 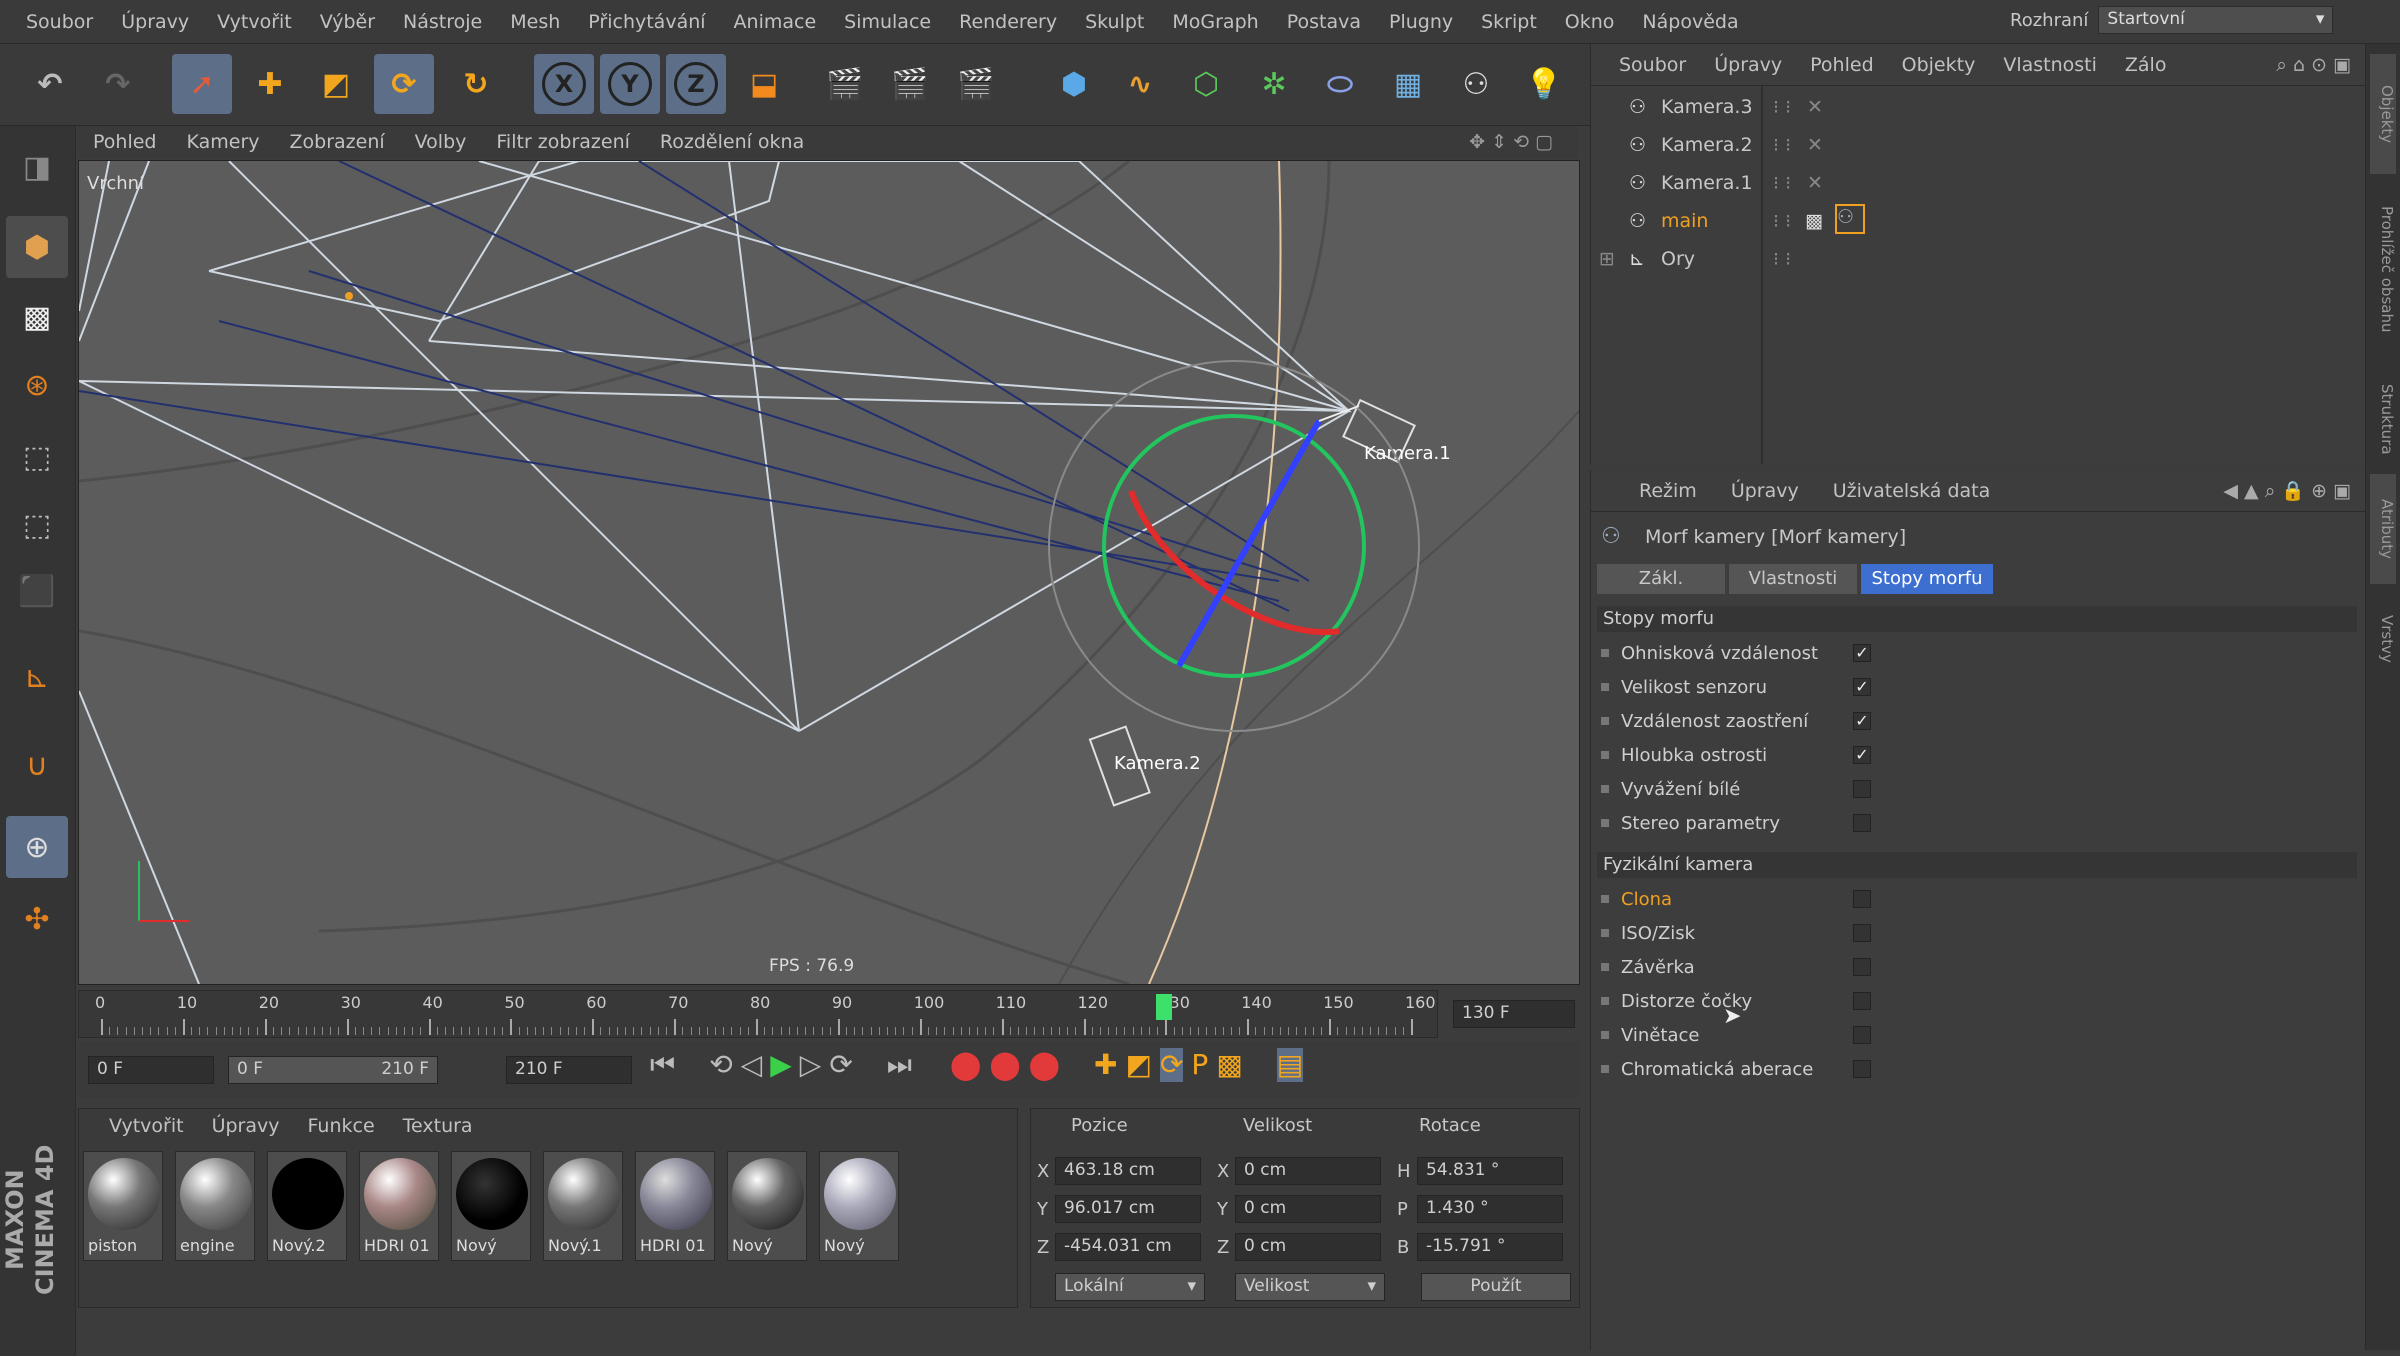 What do you see at coordinates (1171, 1065) in the screenshot?
I see `key-rotation-icon: ⟳` at bounding box center [1171, 1065].